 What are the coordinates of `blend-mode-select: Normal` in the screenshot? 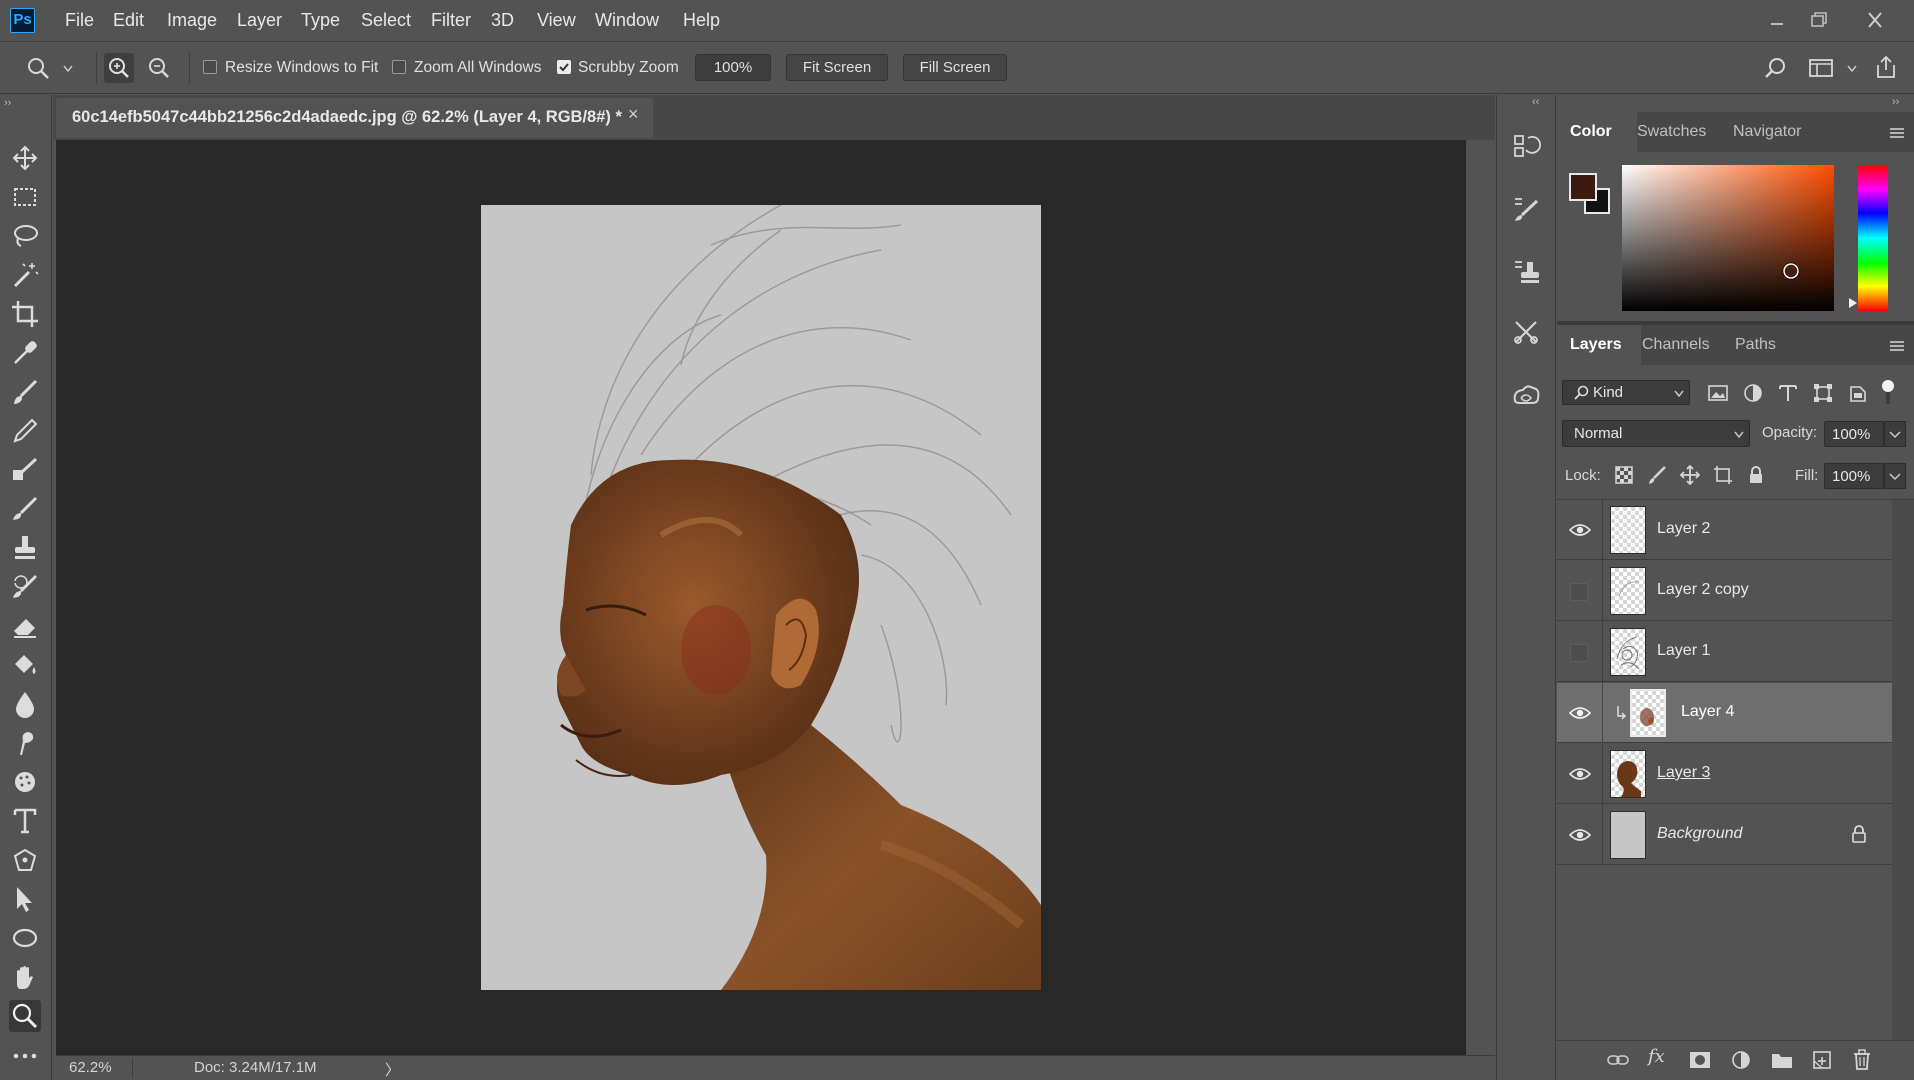 It's located at (1656, 433).